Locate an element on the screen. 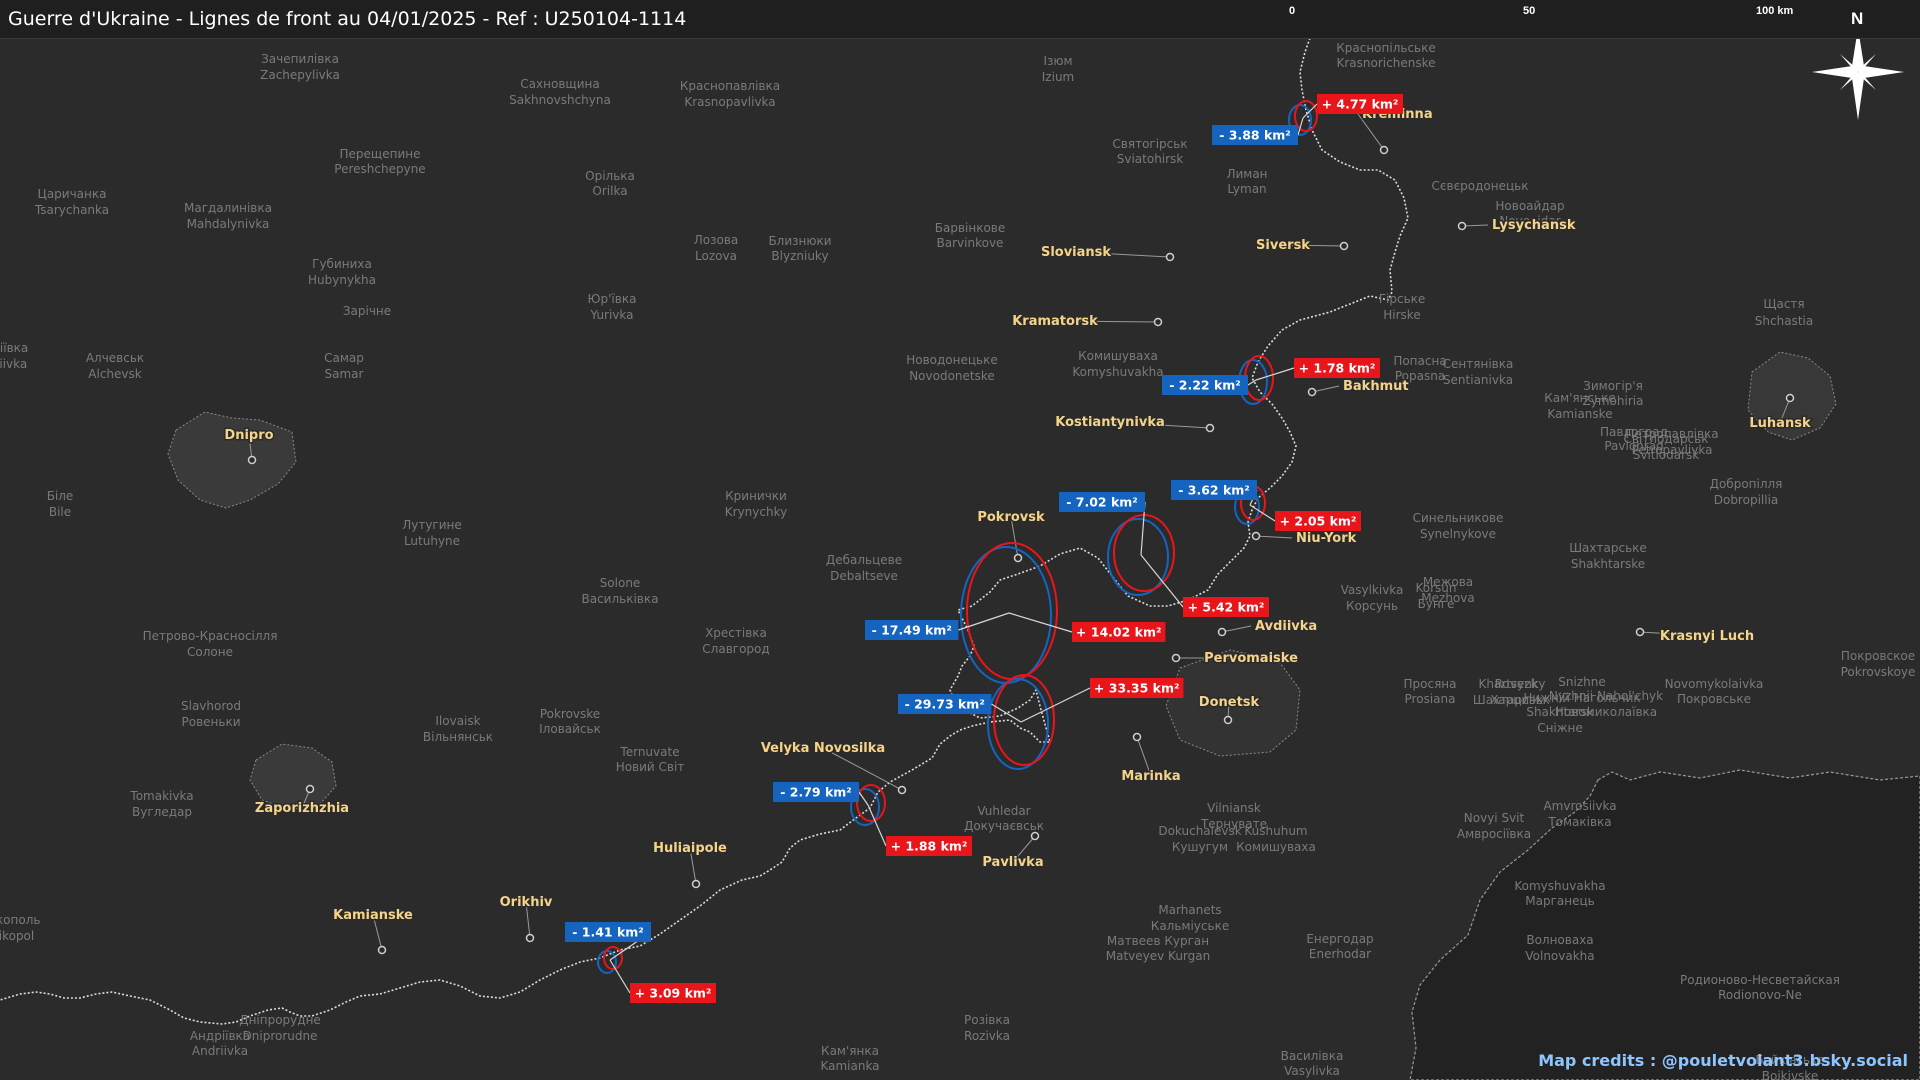 The image size is (1920, 1080). base-place-label: Alchevsk is located at coordinates (114, 374).